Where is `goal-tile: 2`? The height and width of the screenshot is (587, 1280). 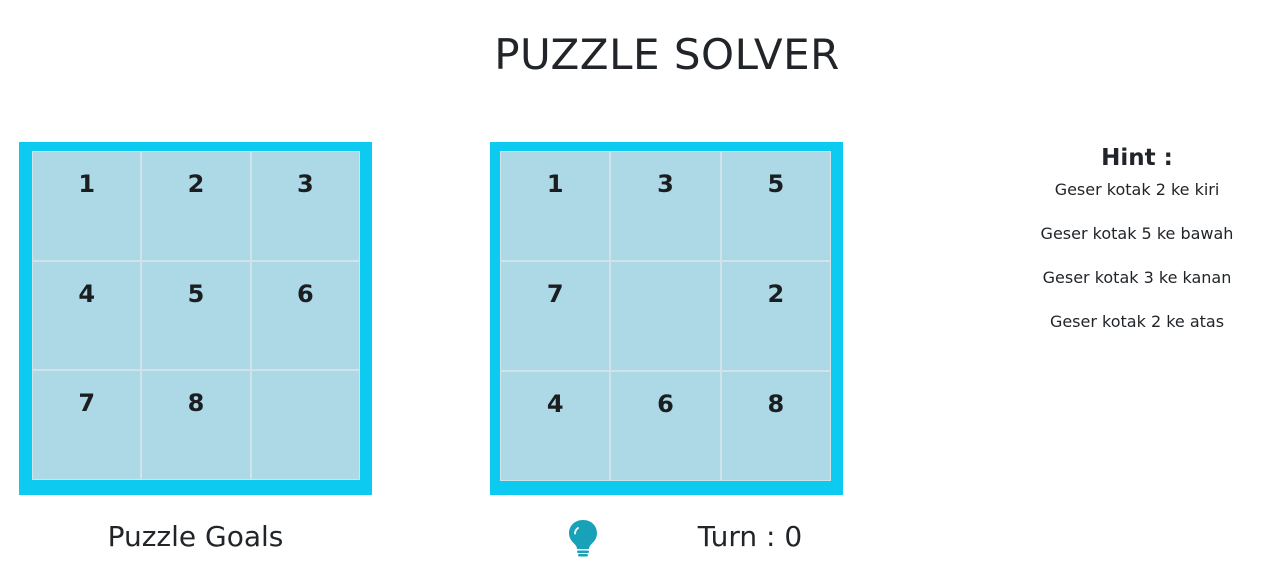
goal-tile: 2 is located at coordinates (196, 206).